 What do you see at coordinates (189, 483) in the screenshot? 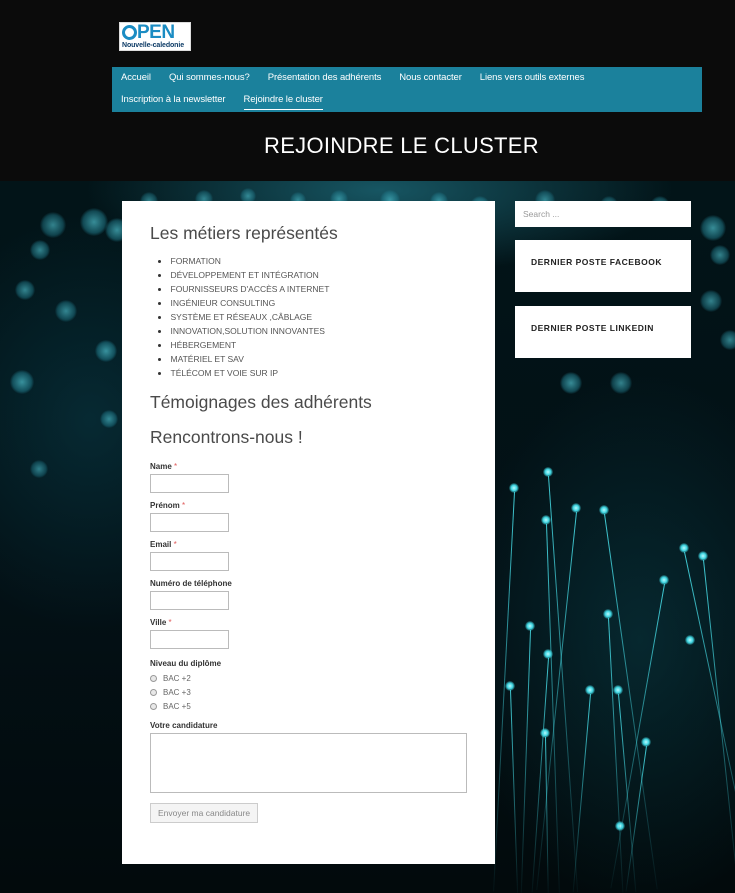
I see `name-field` at bounding box center [189, 483].